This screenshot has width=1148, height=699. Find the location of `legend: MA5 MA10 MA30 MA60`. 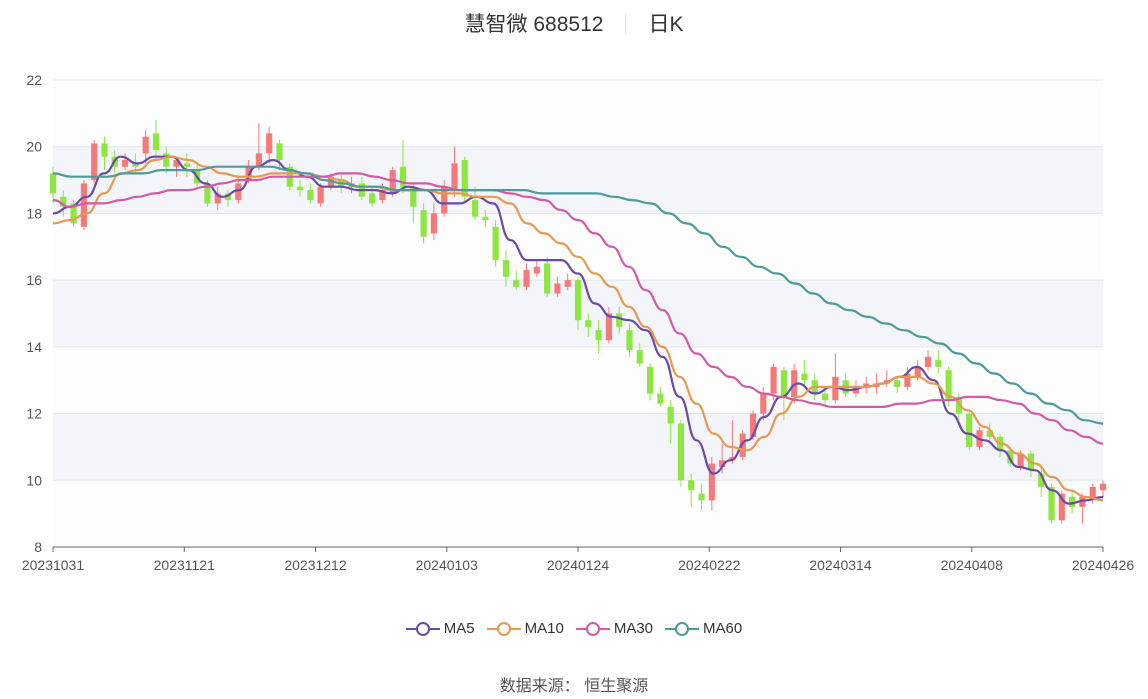

legend: MA5 MA10 MA30 MA60 is located at coordinates (574, 628).